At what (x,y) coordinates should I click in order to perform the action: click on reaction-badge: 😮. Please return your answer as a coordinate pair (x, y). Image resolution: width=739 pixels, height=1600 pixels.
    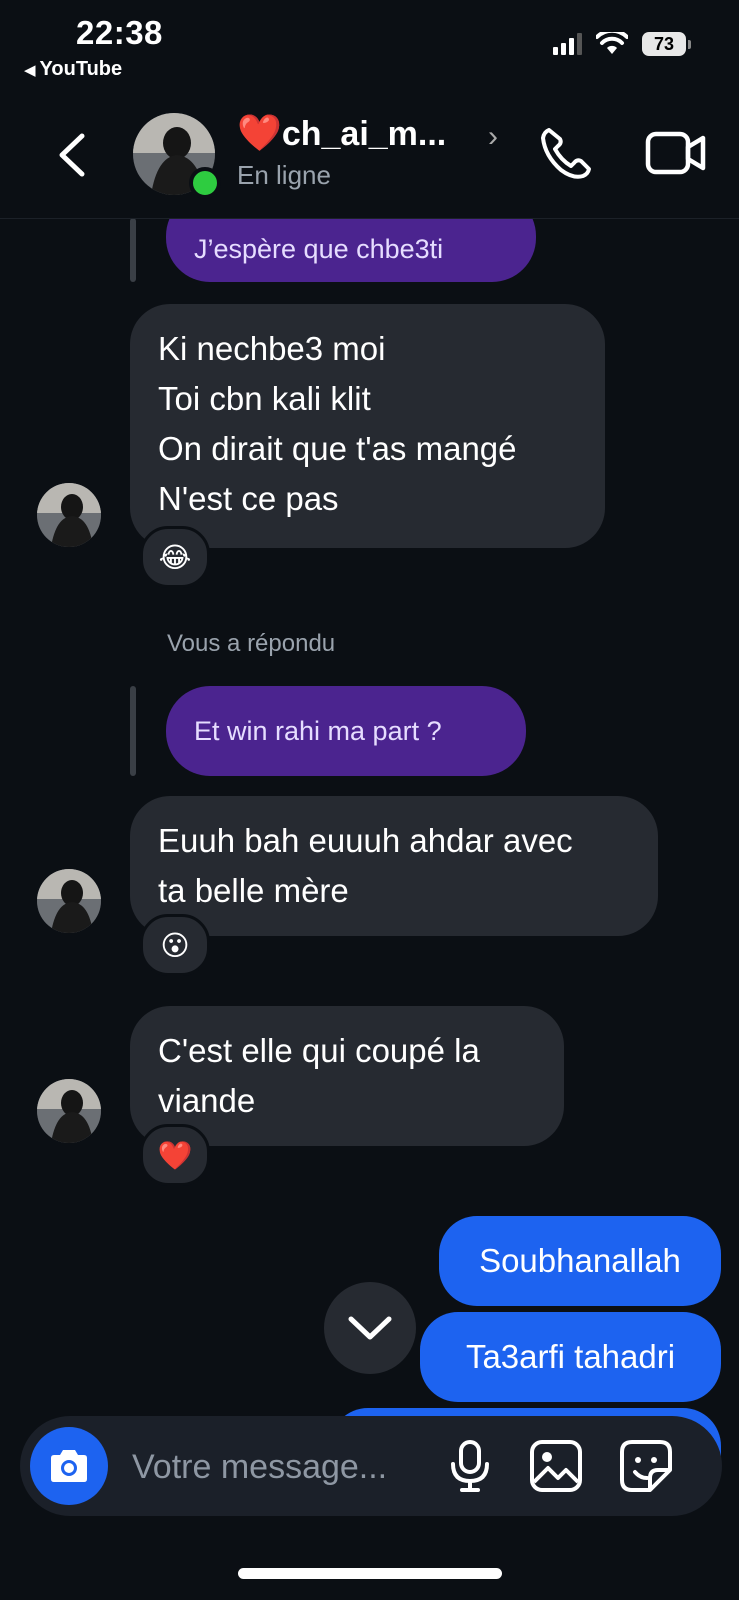
    Looking at the image, I should click on (175, 945).